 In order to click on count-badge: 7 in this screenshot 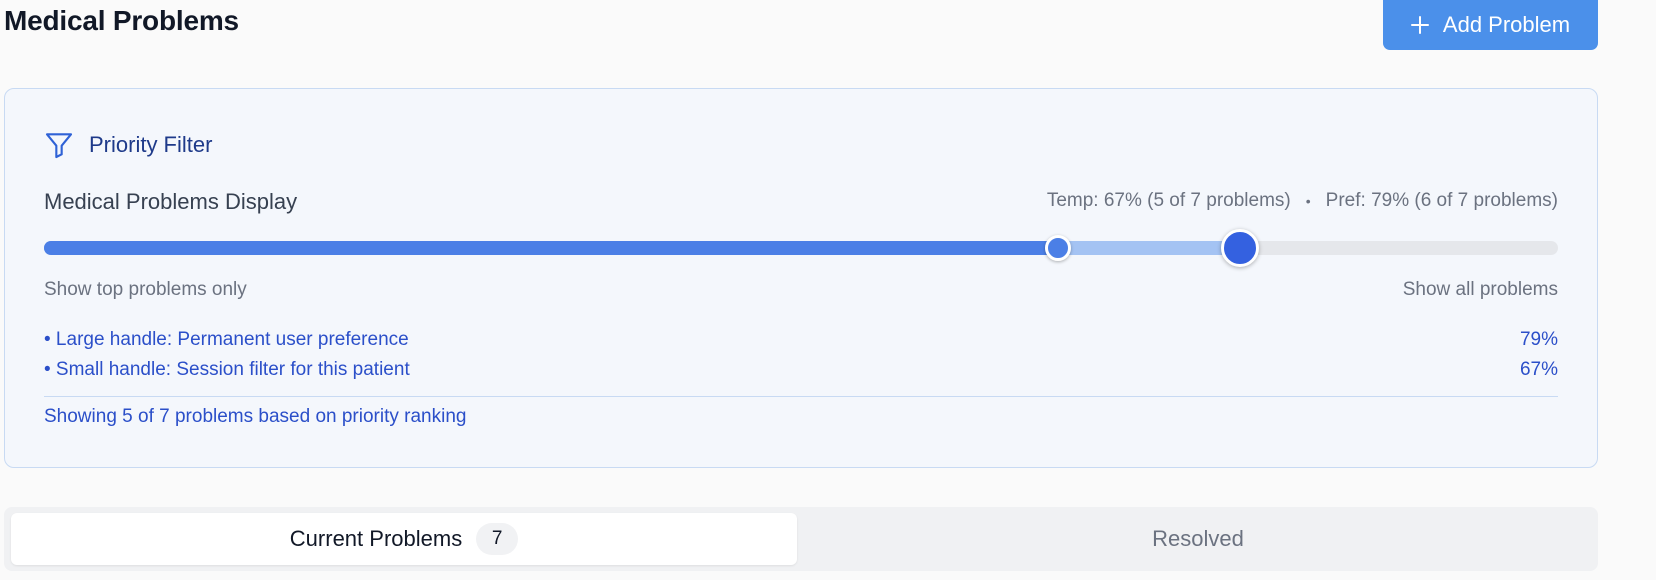, I will do `click(497, 539)`.